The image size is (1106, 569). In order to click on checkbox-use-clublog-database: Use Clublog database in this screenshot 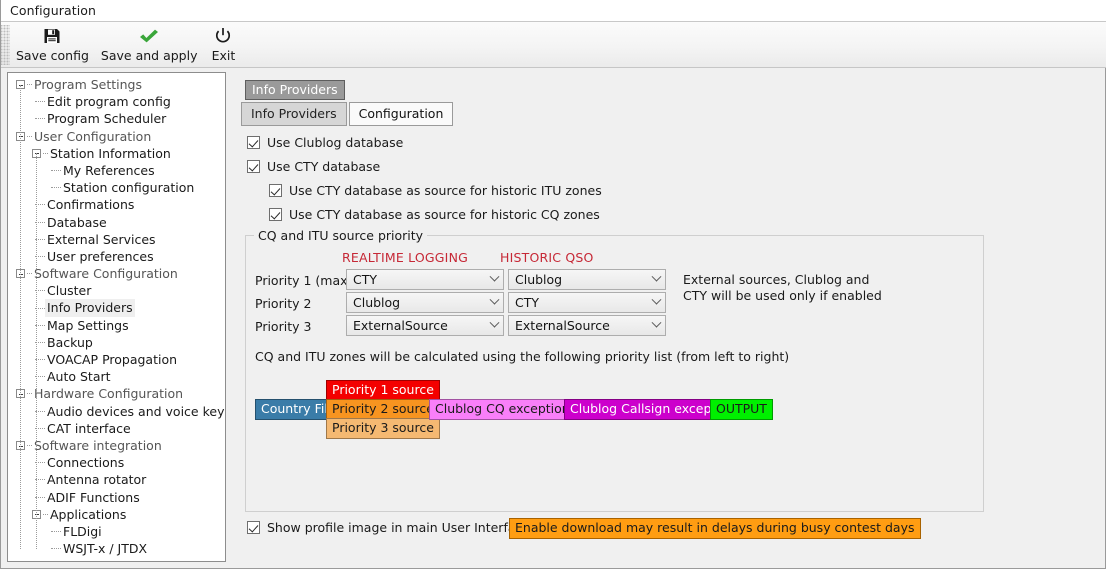, I will do `click(325, 142)`.